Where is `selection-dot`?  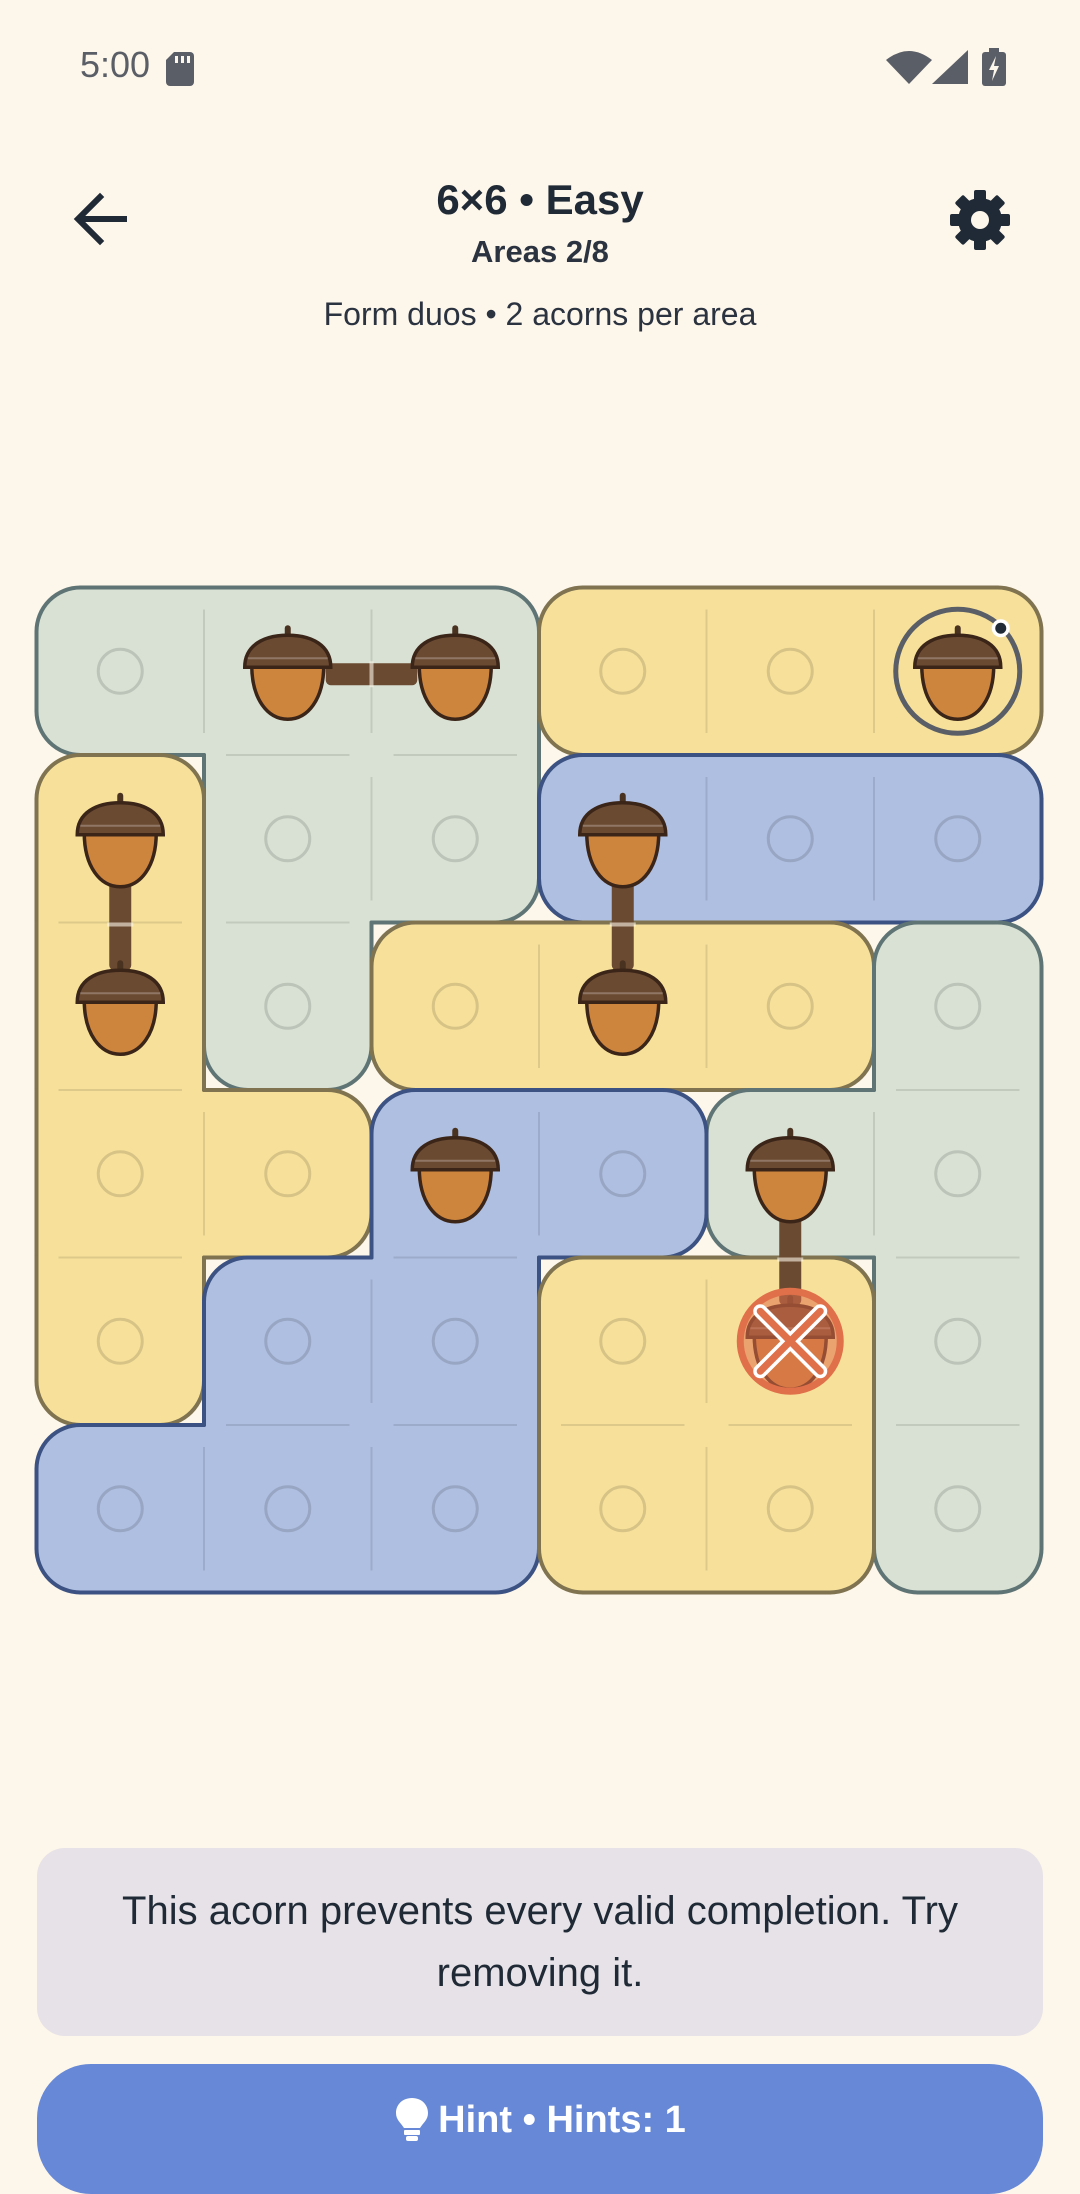 selection-dot is located at coordinates (1001, 628).